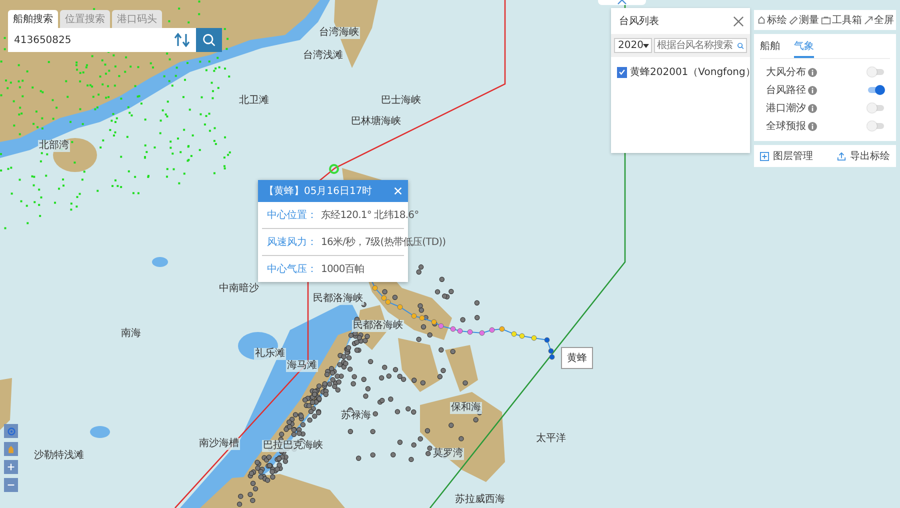 Image resolution: width=900 pixels, height=508 pixels. Describe the element at coordinates (466, 408) in the screenshot. I see `map-label: 保和海` at that location.